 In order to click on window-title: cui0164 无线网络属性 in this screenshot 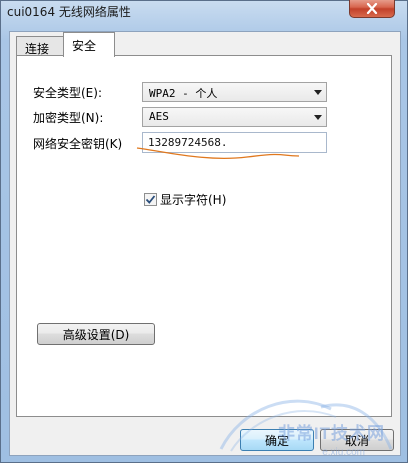, I will do `click(69, 12)`.